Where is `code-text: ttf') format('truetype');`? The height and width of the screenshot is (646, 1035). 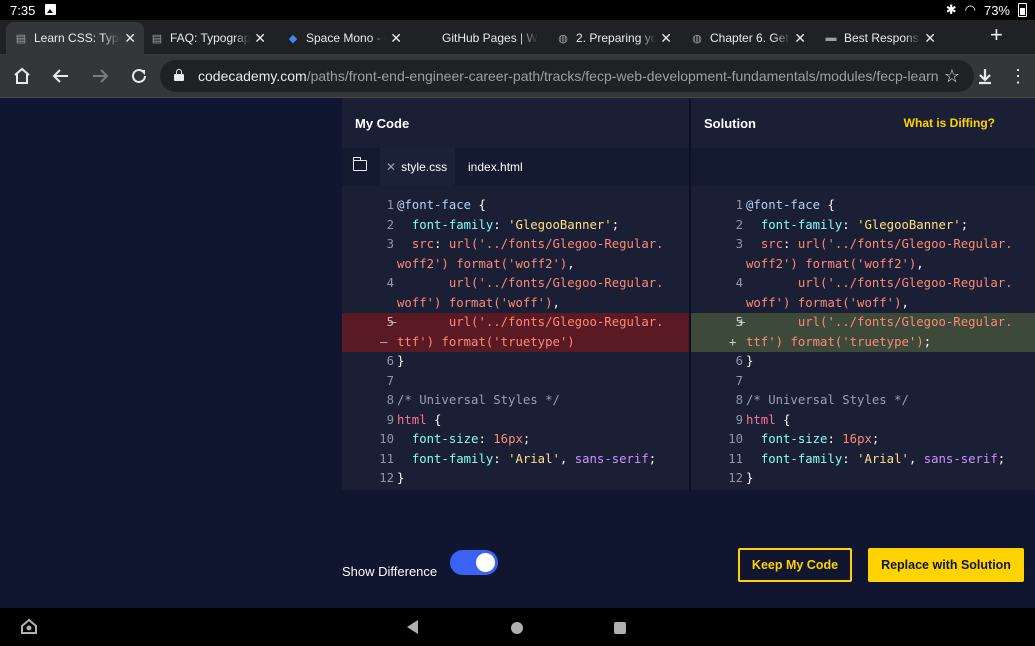
code-text: ttf') format('truetype'); is located at coordinates (839, 341).